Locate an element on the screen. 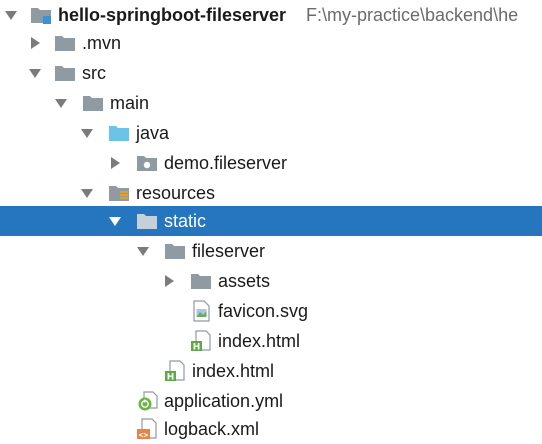 Image resolution: width=542 pixels, height=444 pixels. tree-node-label: .mvn is located at coordinates (102, 43).